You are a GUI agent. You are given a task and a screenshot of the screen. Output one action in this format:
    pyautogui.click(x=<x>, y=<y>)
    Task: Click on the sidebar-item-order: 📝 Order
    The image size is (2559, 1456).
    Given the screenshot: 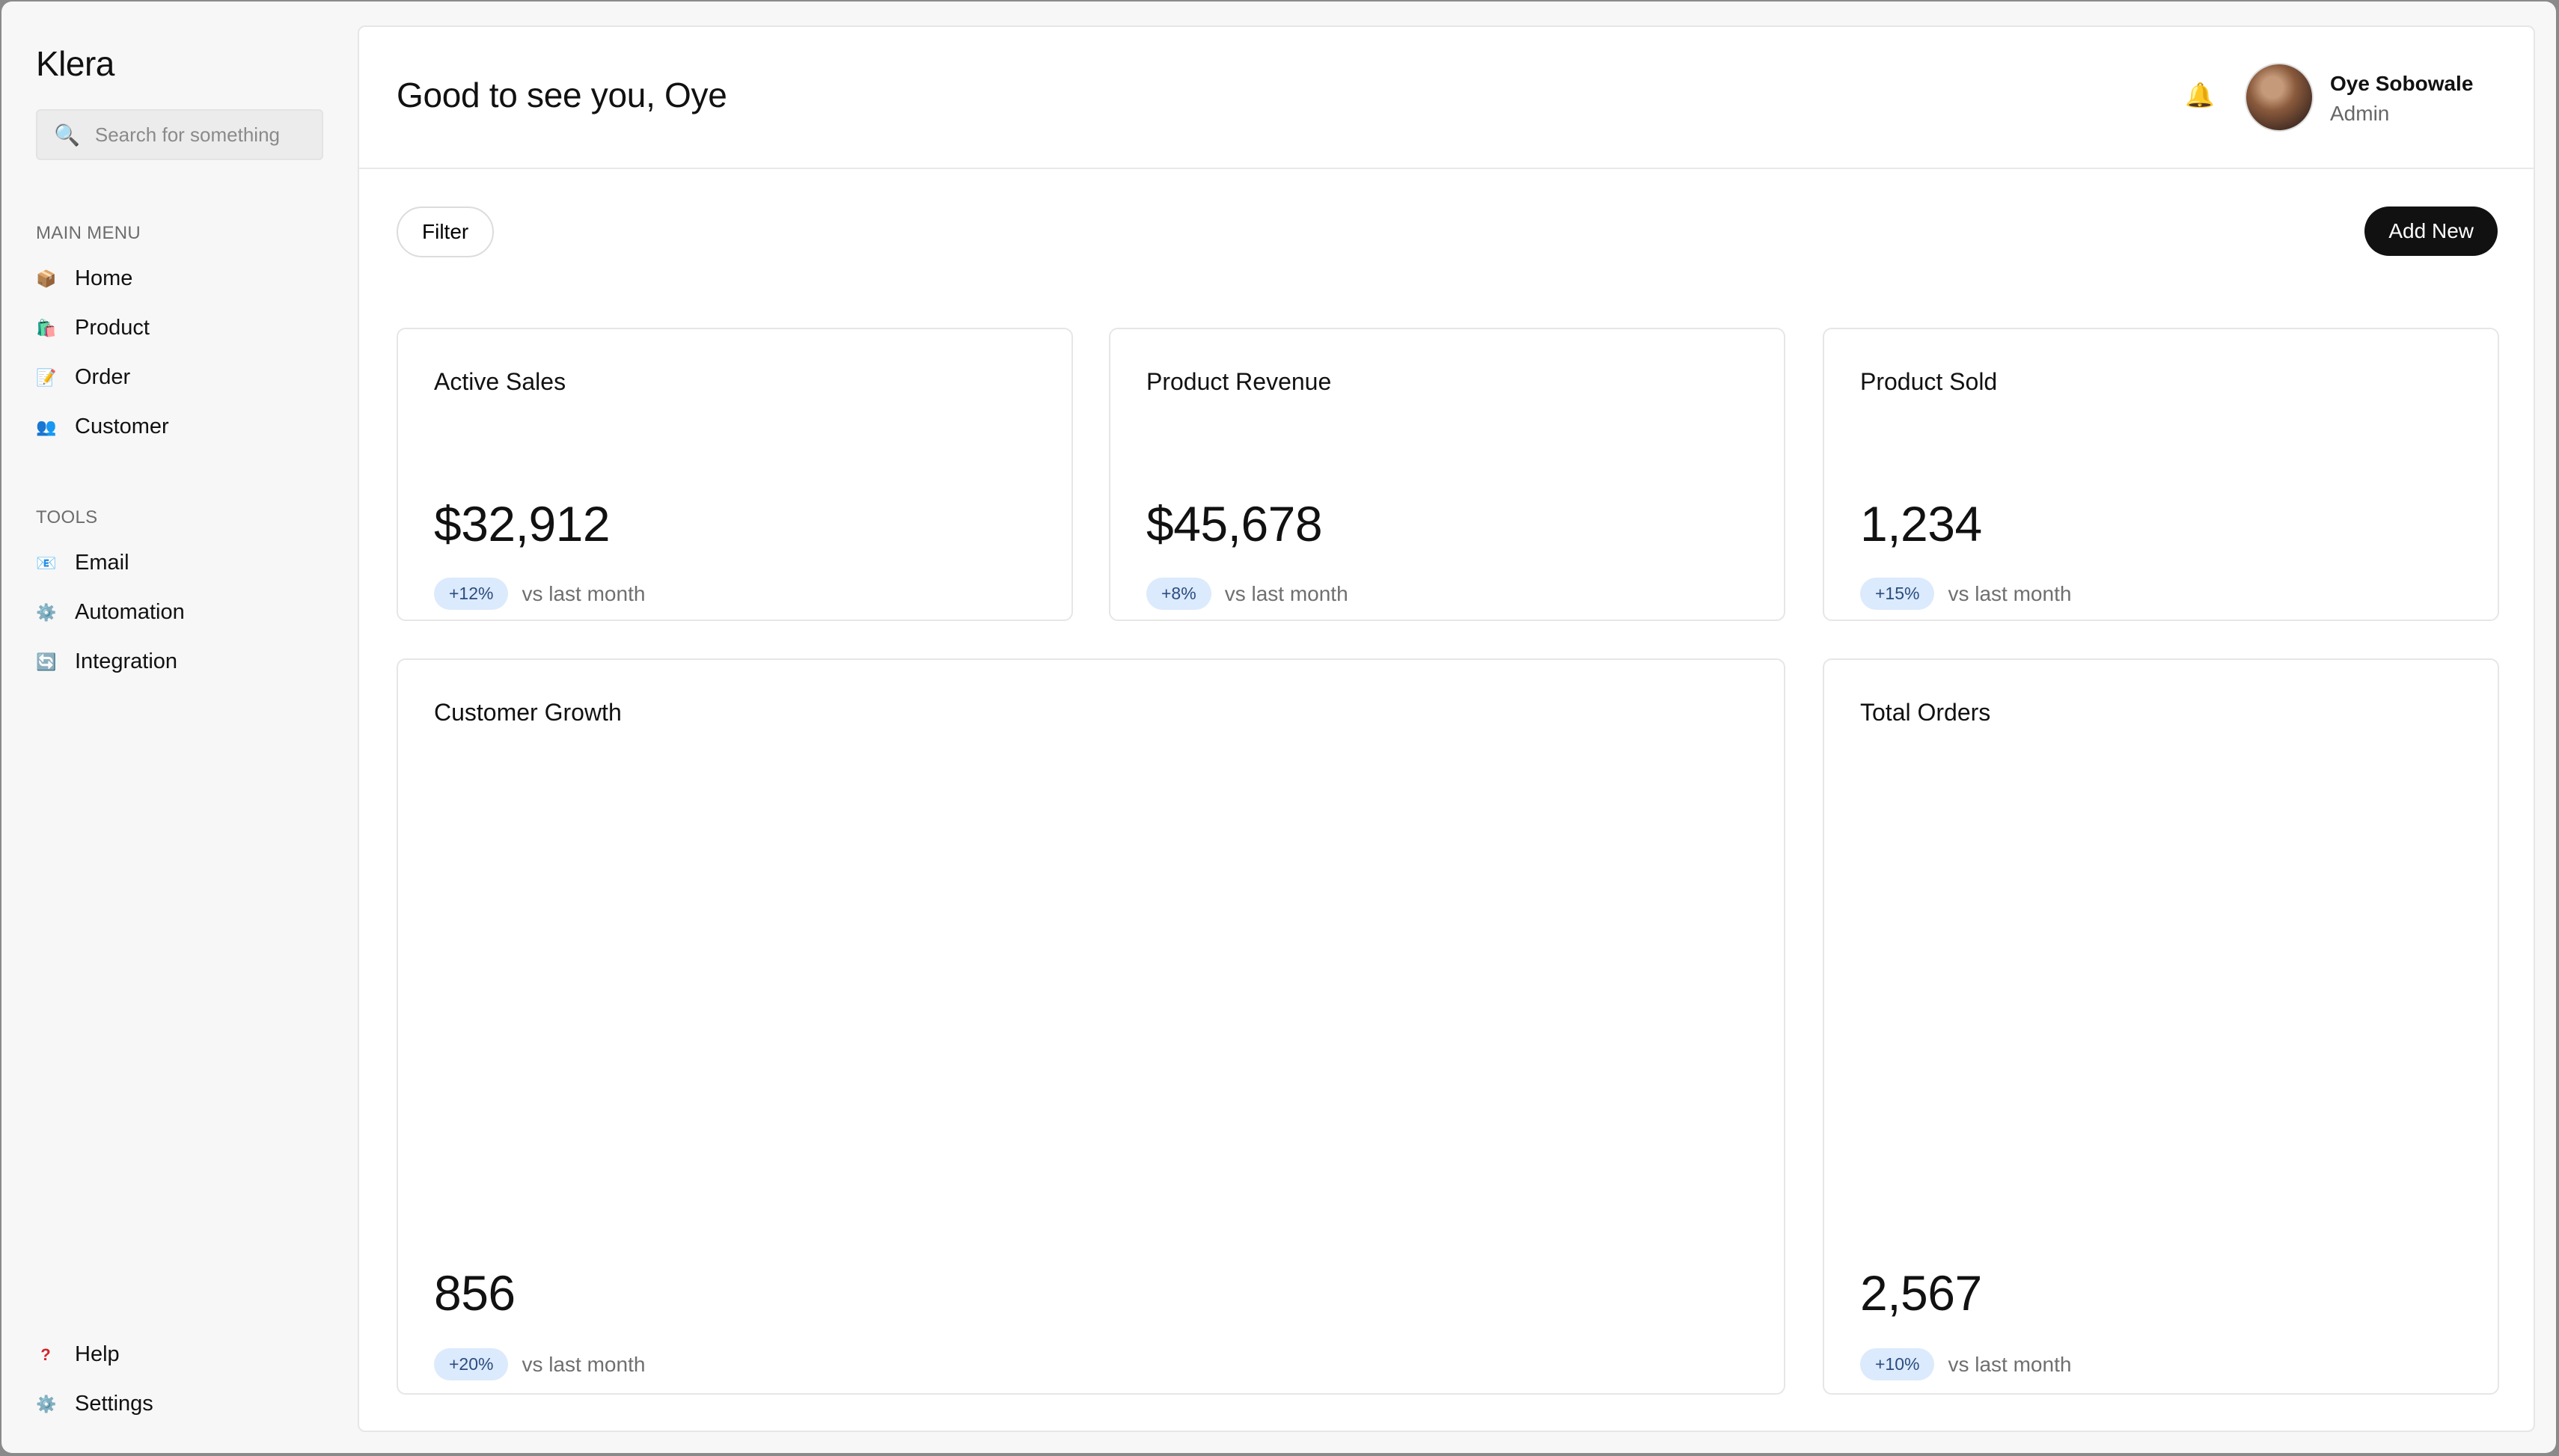 What is the action you would take?
    pyautogui.click(x=83, y=377)
    